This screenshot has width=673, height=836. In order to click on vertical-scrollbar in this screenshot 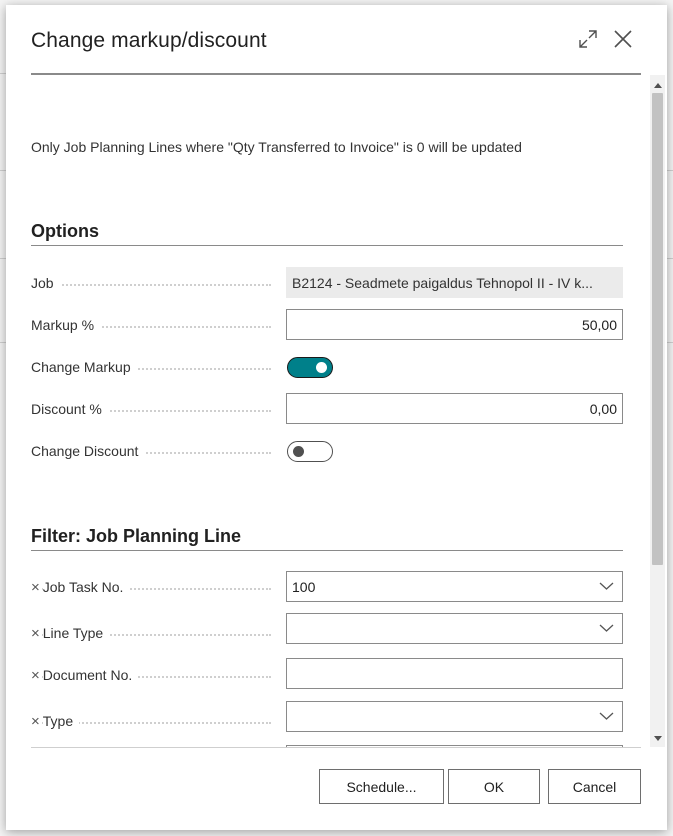, I will do `click(657, 411)`.